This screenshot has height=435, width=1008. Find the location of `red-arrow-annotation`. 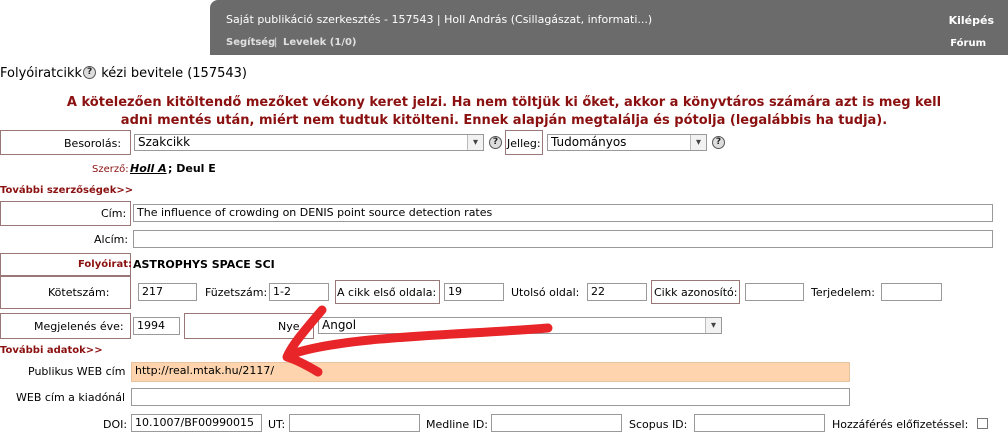

red-arrow-annotation is located at coordinates (417, 341).